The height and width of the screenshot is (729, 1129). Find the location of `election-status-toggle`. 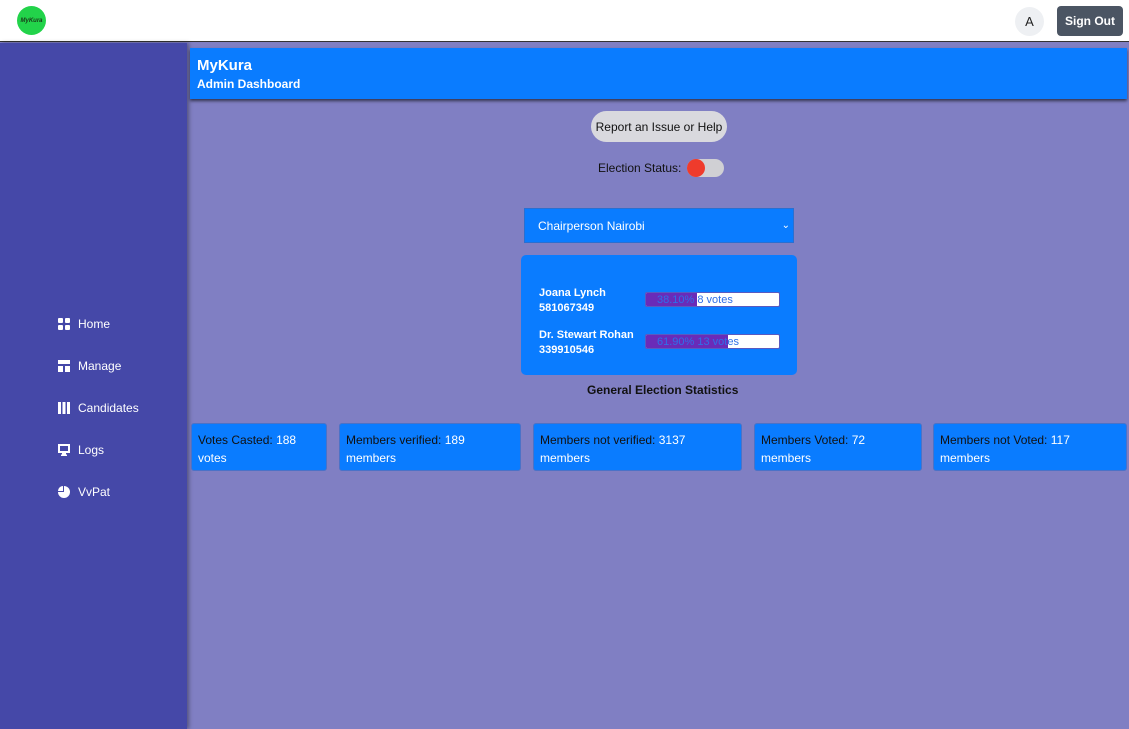

election-status-toggle is located at coordinates (706, 168).